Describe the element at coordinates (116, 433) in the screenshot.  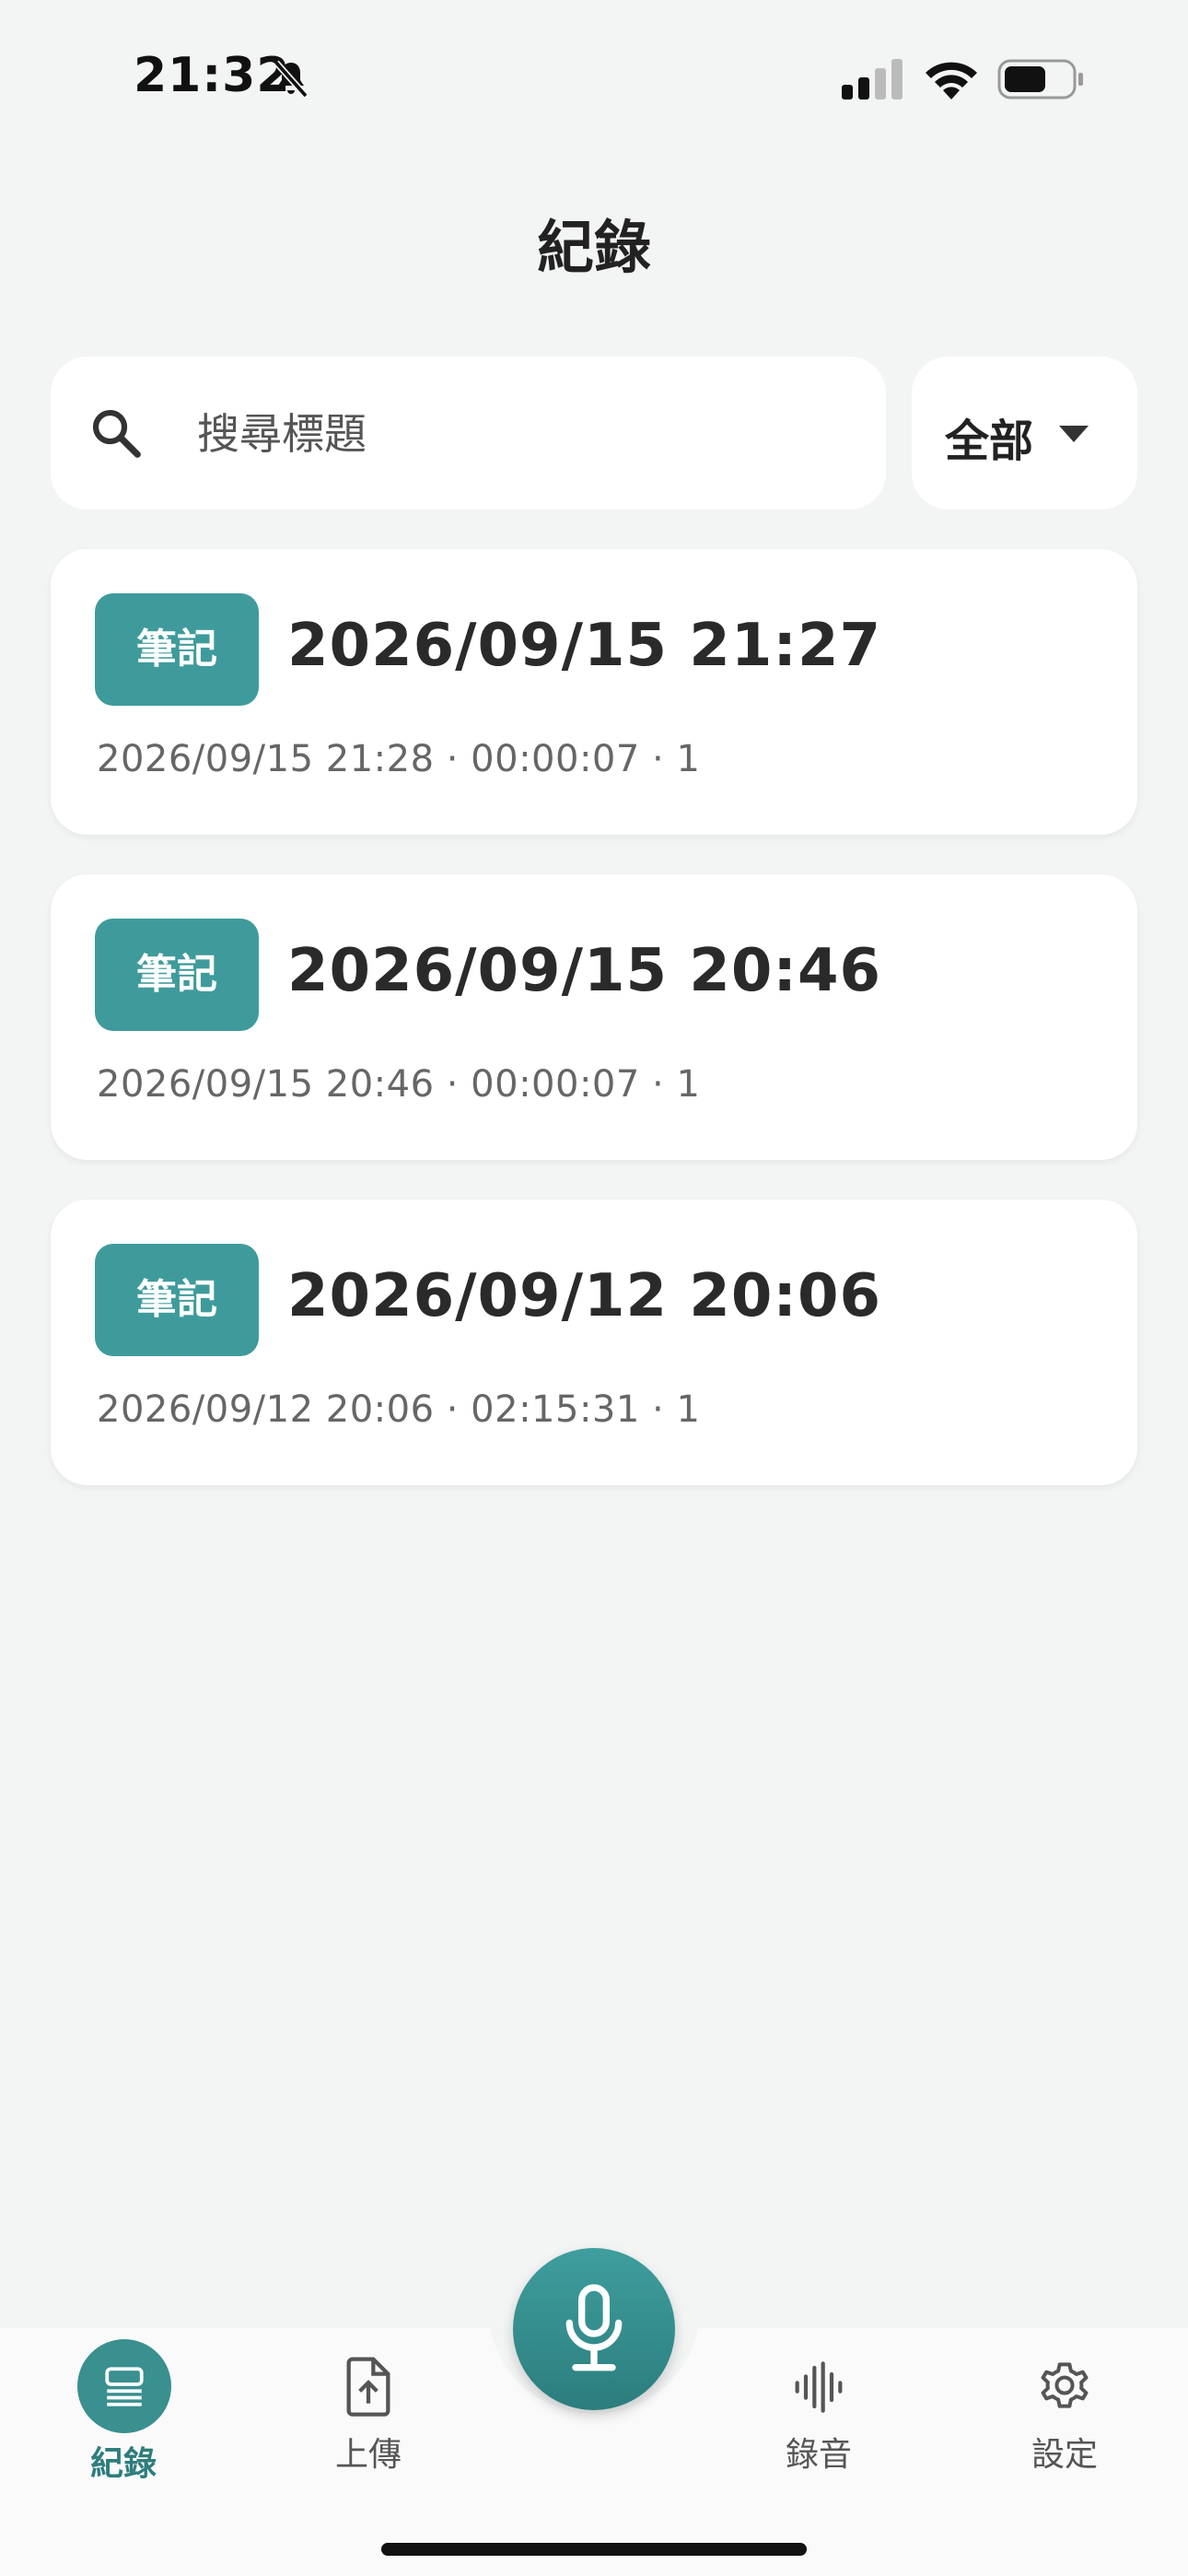
I see `search-icon` at that location.